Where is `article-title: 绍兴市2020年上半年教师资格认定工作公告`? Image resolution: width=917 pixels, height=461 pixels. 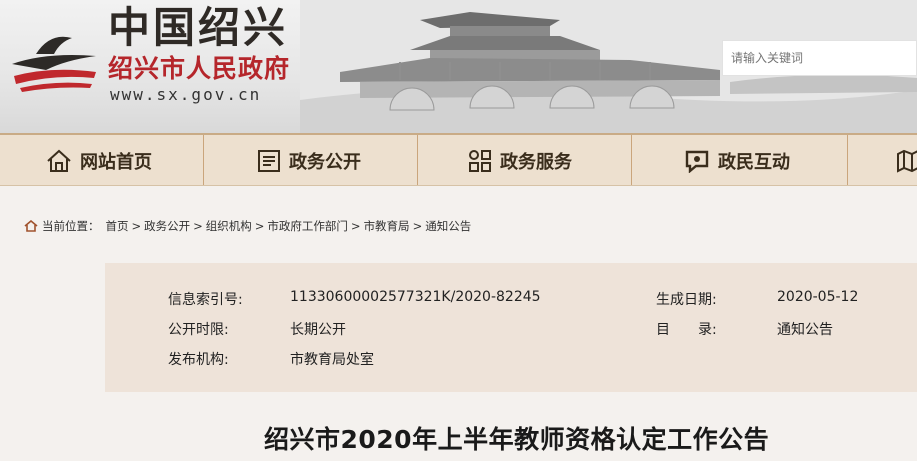 article-title: 绍兴市2020年上半年教师资格认定工作公告 is located at coordinates (517, 439).